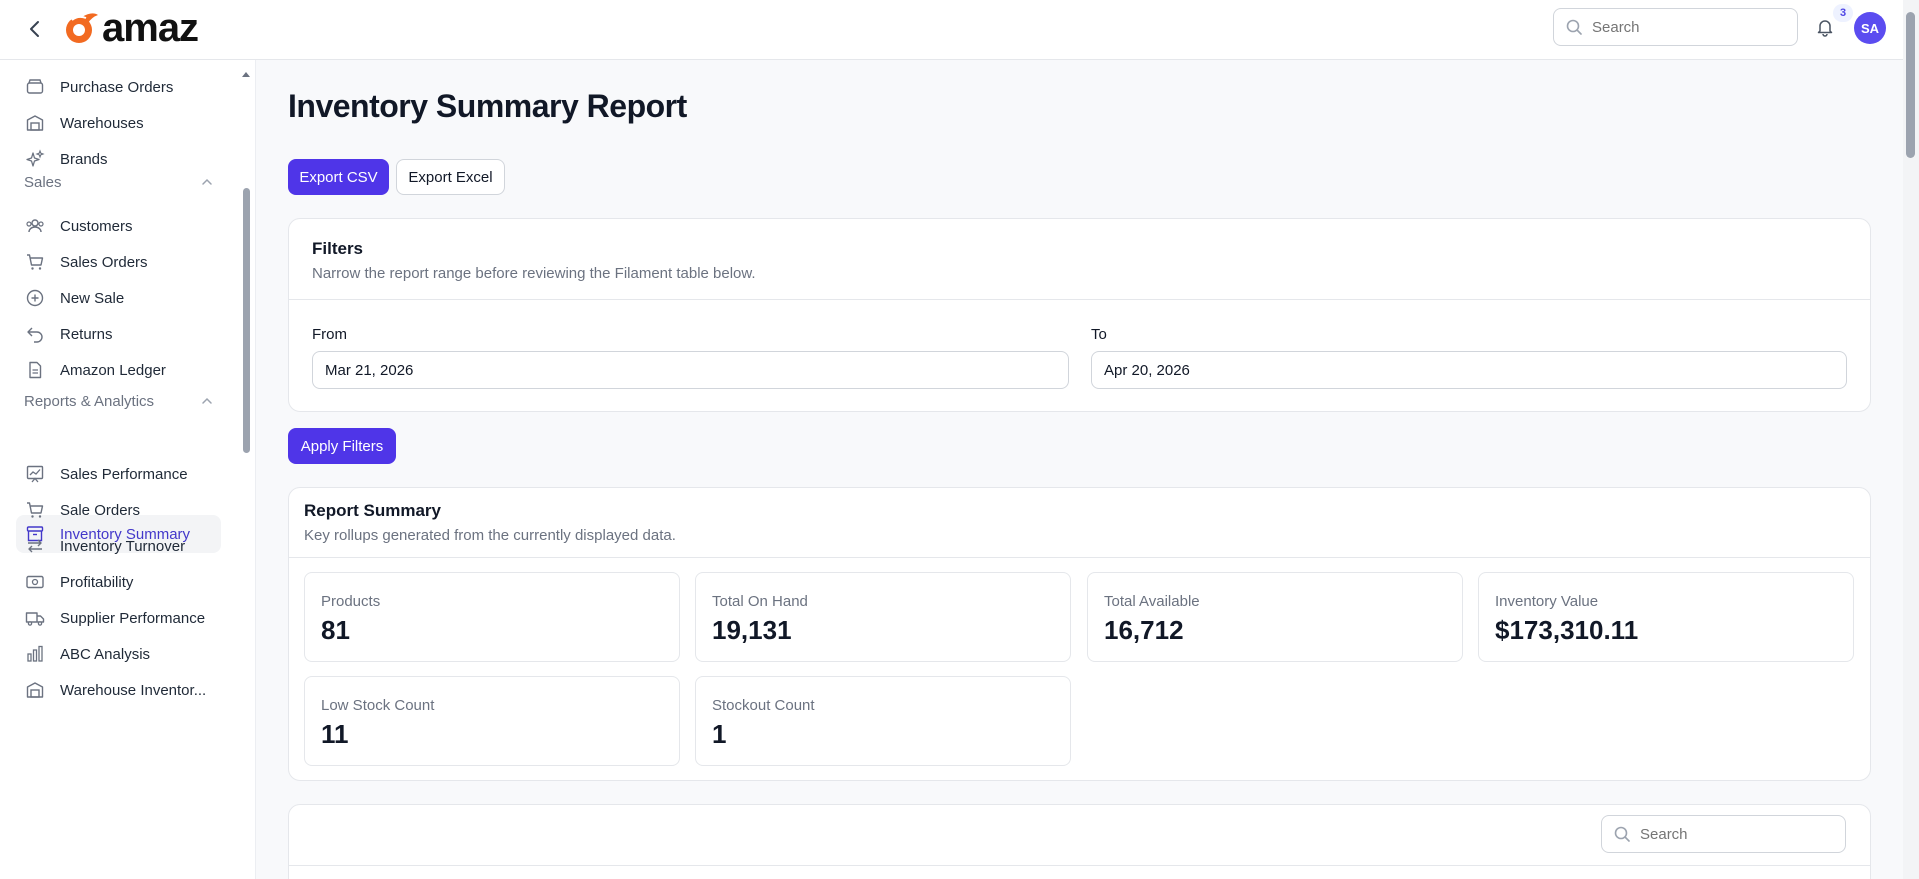 The height and width of the screenshot is (879, 1919). What do you see at coordinates (1574, 27) in the screenshot?
I see `search-icon` at bounding box center [1574, 27].